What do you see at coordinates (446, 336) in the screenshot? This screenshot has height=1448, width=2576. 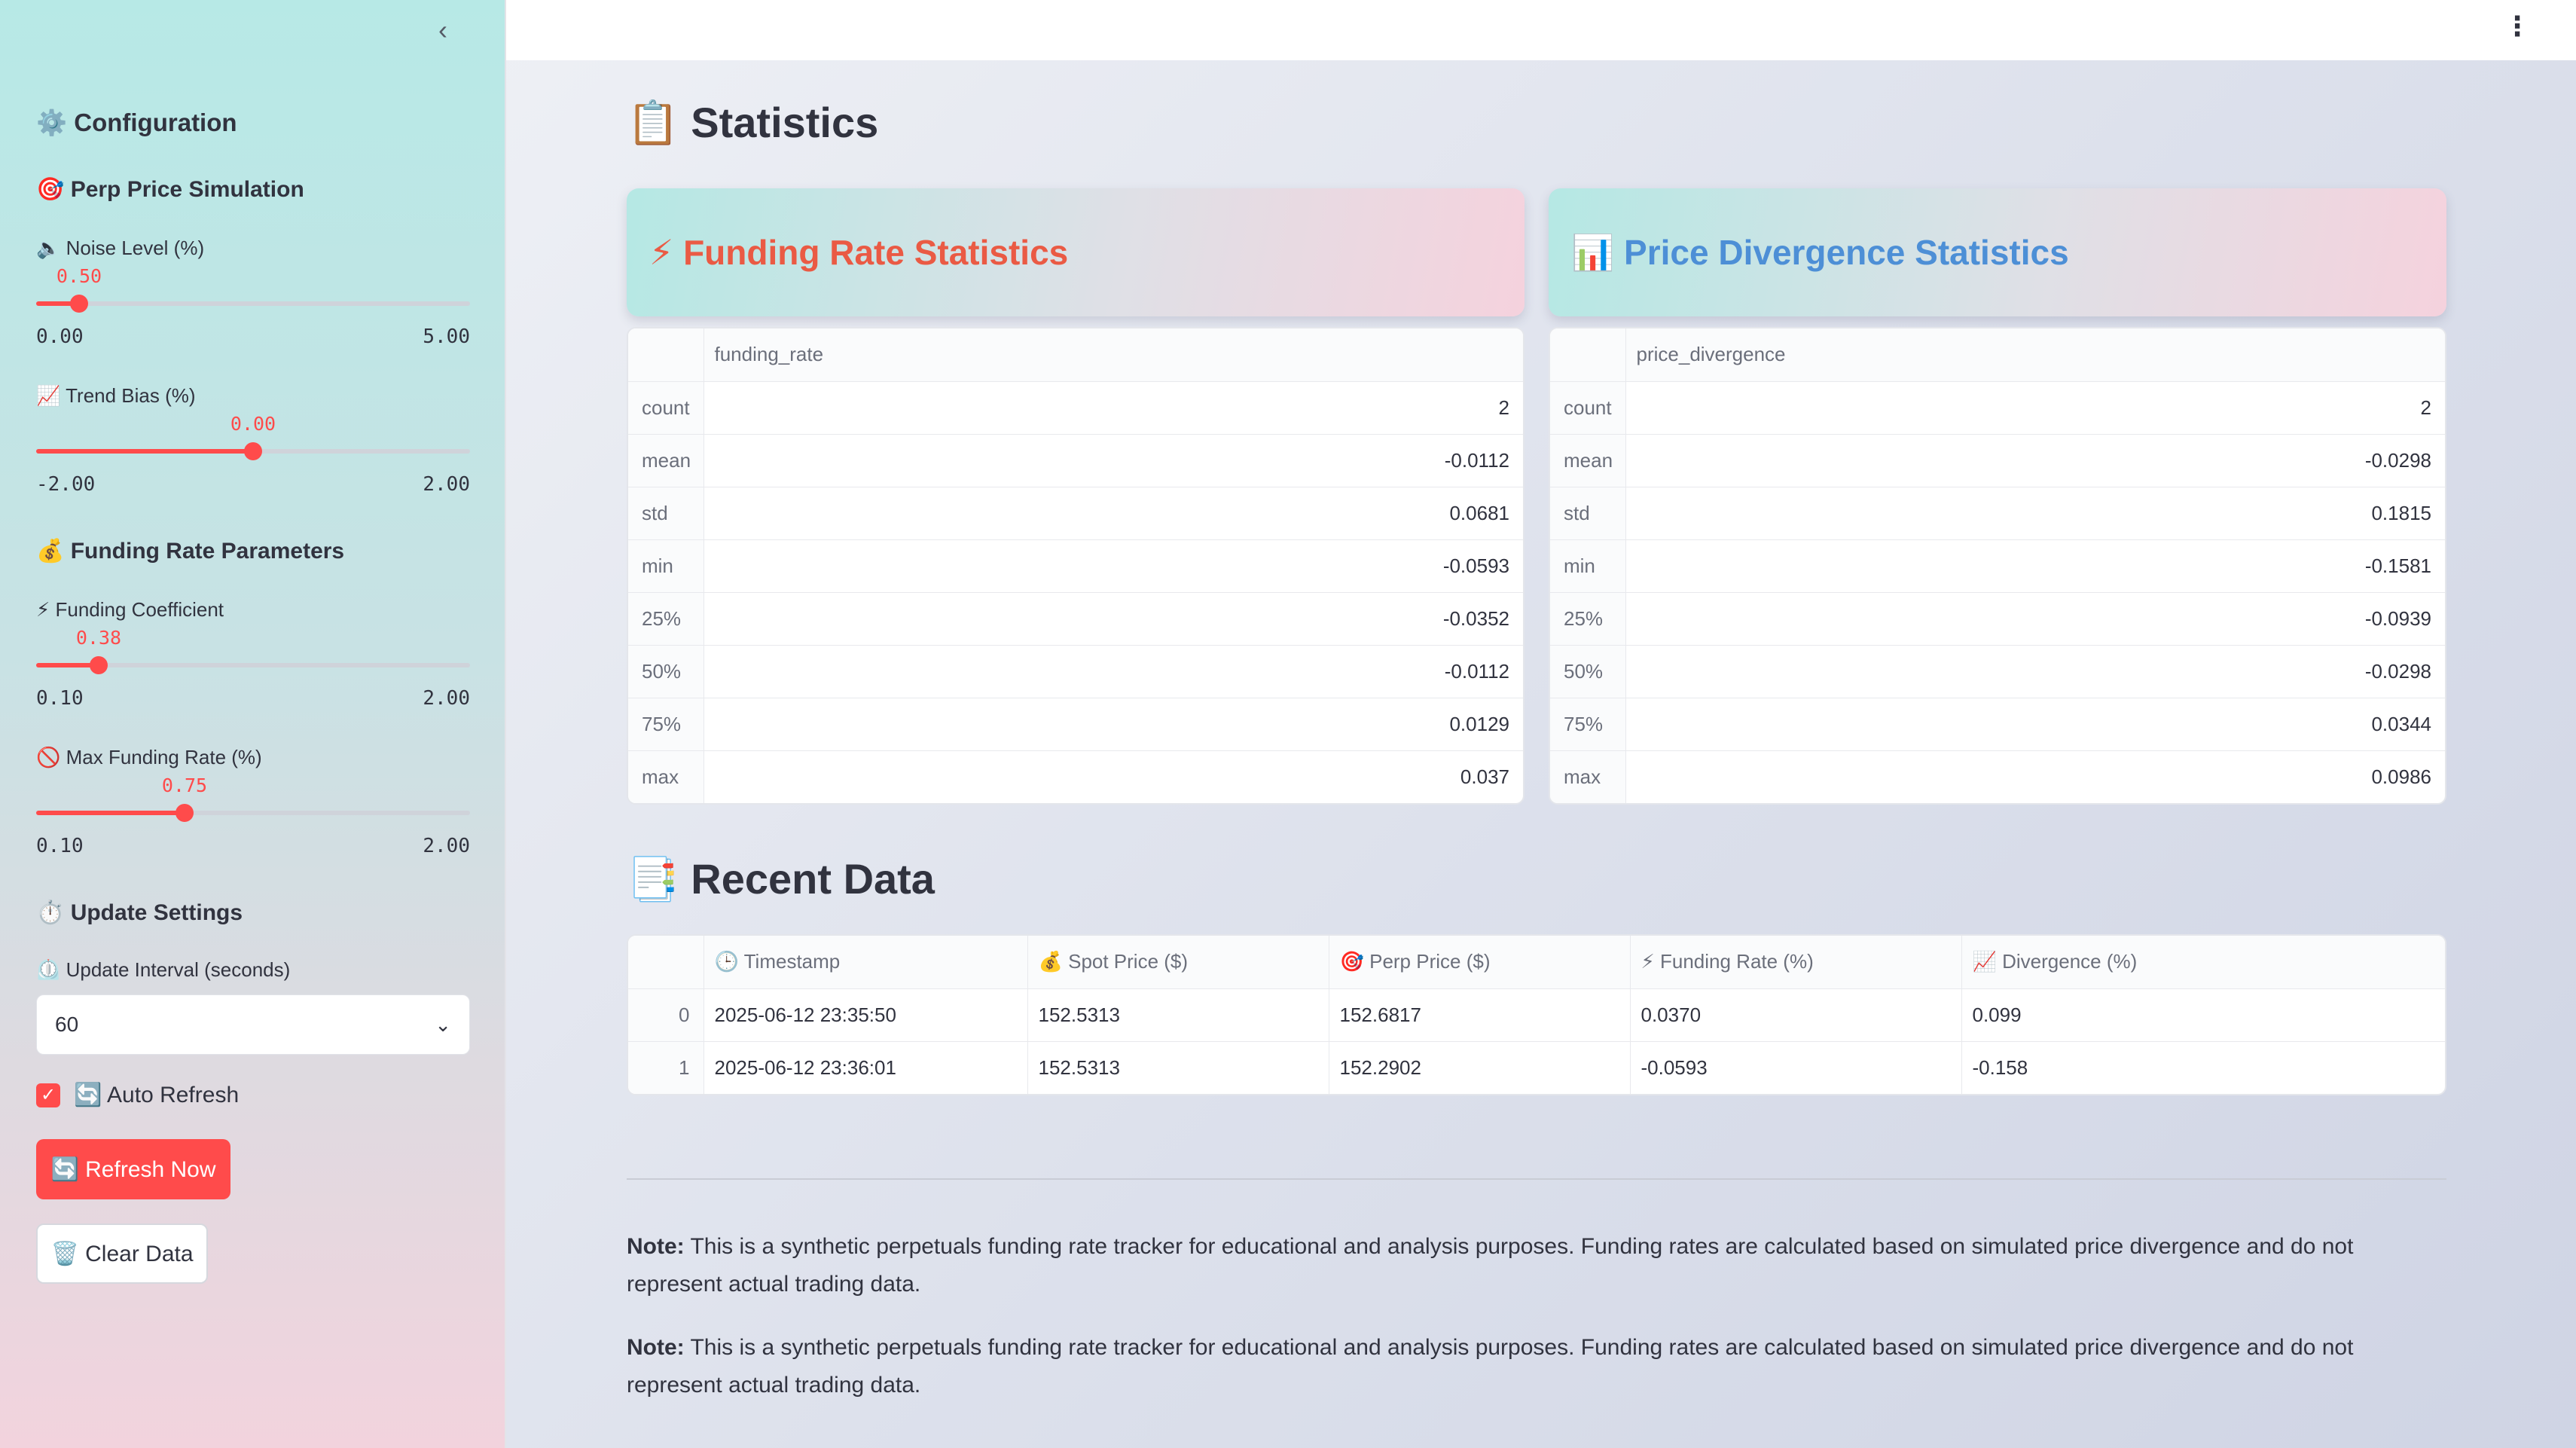 I see `slider-max: 5.00` at bounding box center [446, 336].